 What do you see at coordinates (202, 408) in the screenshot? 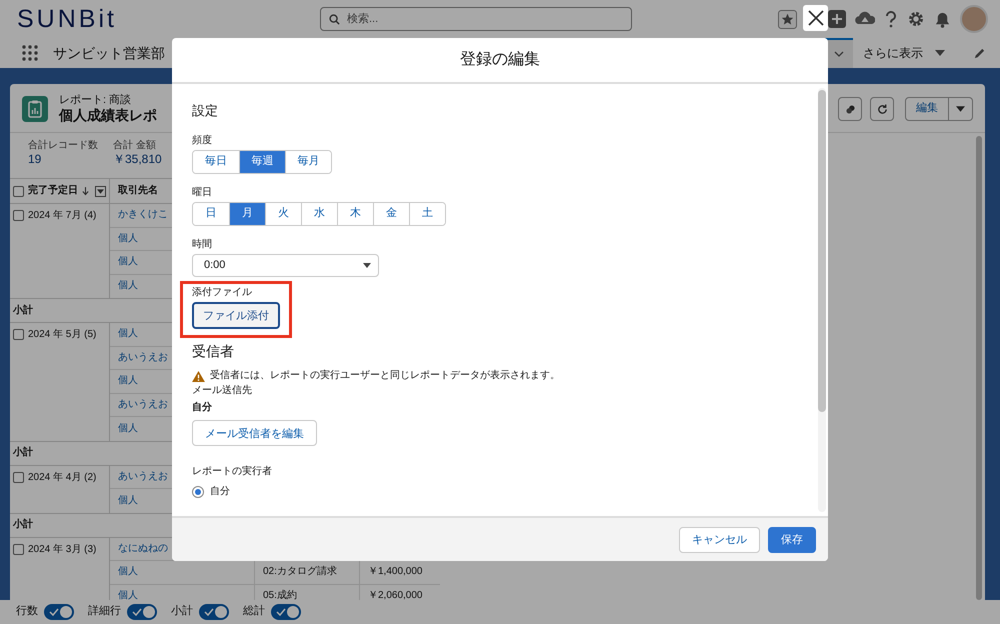
I see `field-value: 自分` at bounding box center [202, 408].